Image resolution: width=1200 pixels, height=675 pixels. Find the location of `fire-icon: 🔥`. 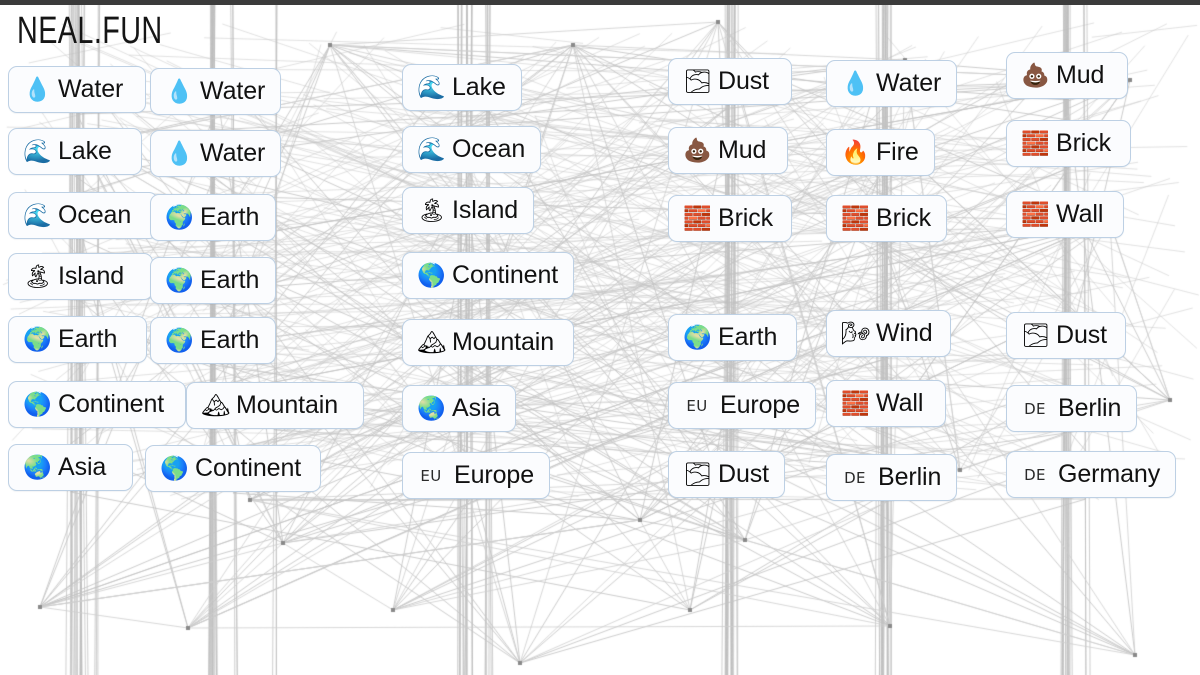

fire-icon: 🔥 is located at coordinates (855, 151).